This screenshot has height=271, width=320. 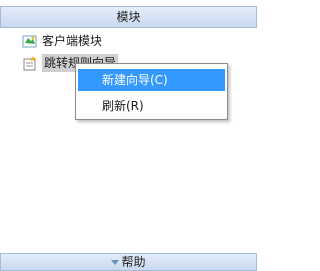 What do you see at coordinates (151, 80) in the screenshot?
I see `context-menu-new-wizard: 新建向导(C)` at bounding box center [151, 80].